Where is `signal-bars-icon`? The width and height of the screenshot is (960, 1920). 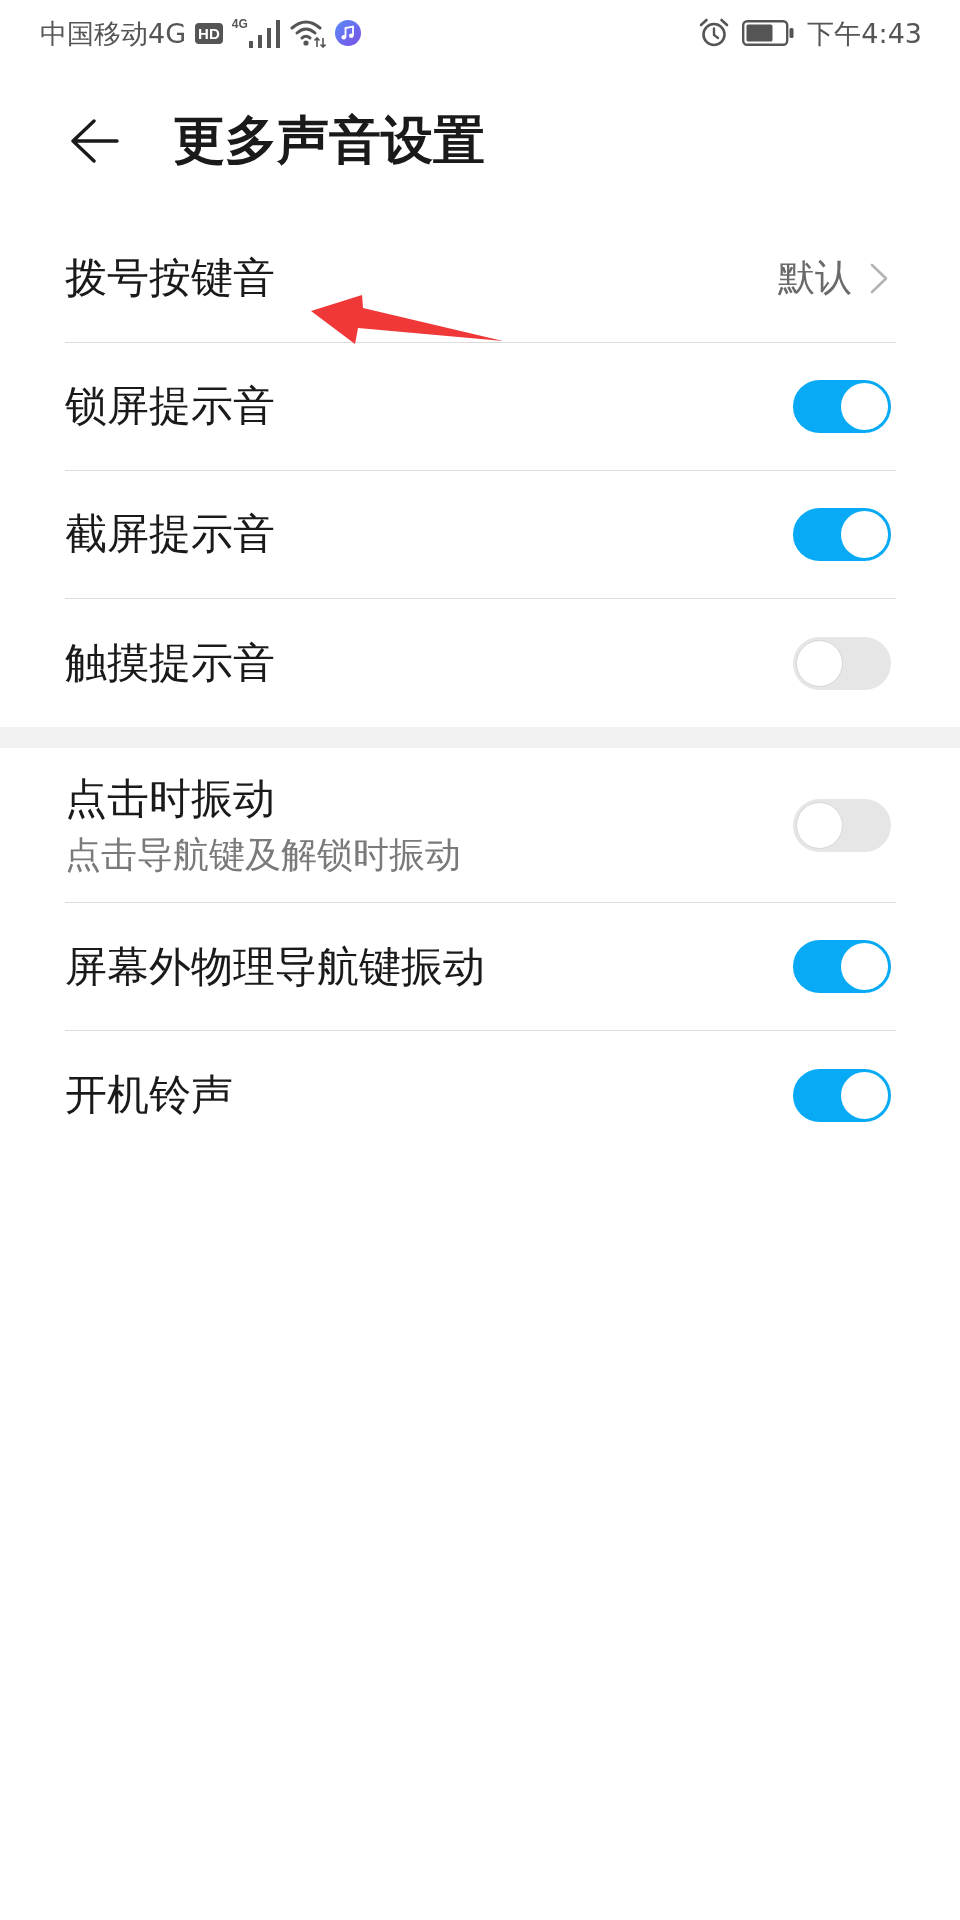 signal-bars-icon is located at coordinates (264, 34).